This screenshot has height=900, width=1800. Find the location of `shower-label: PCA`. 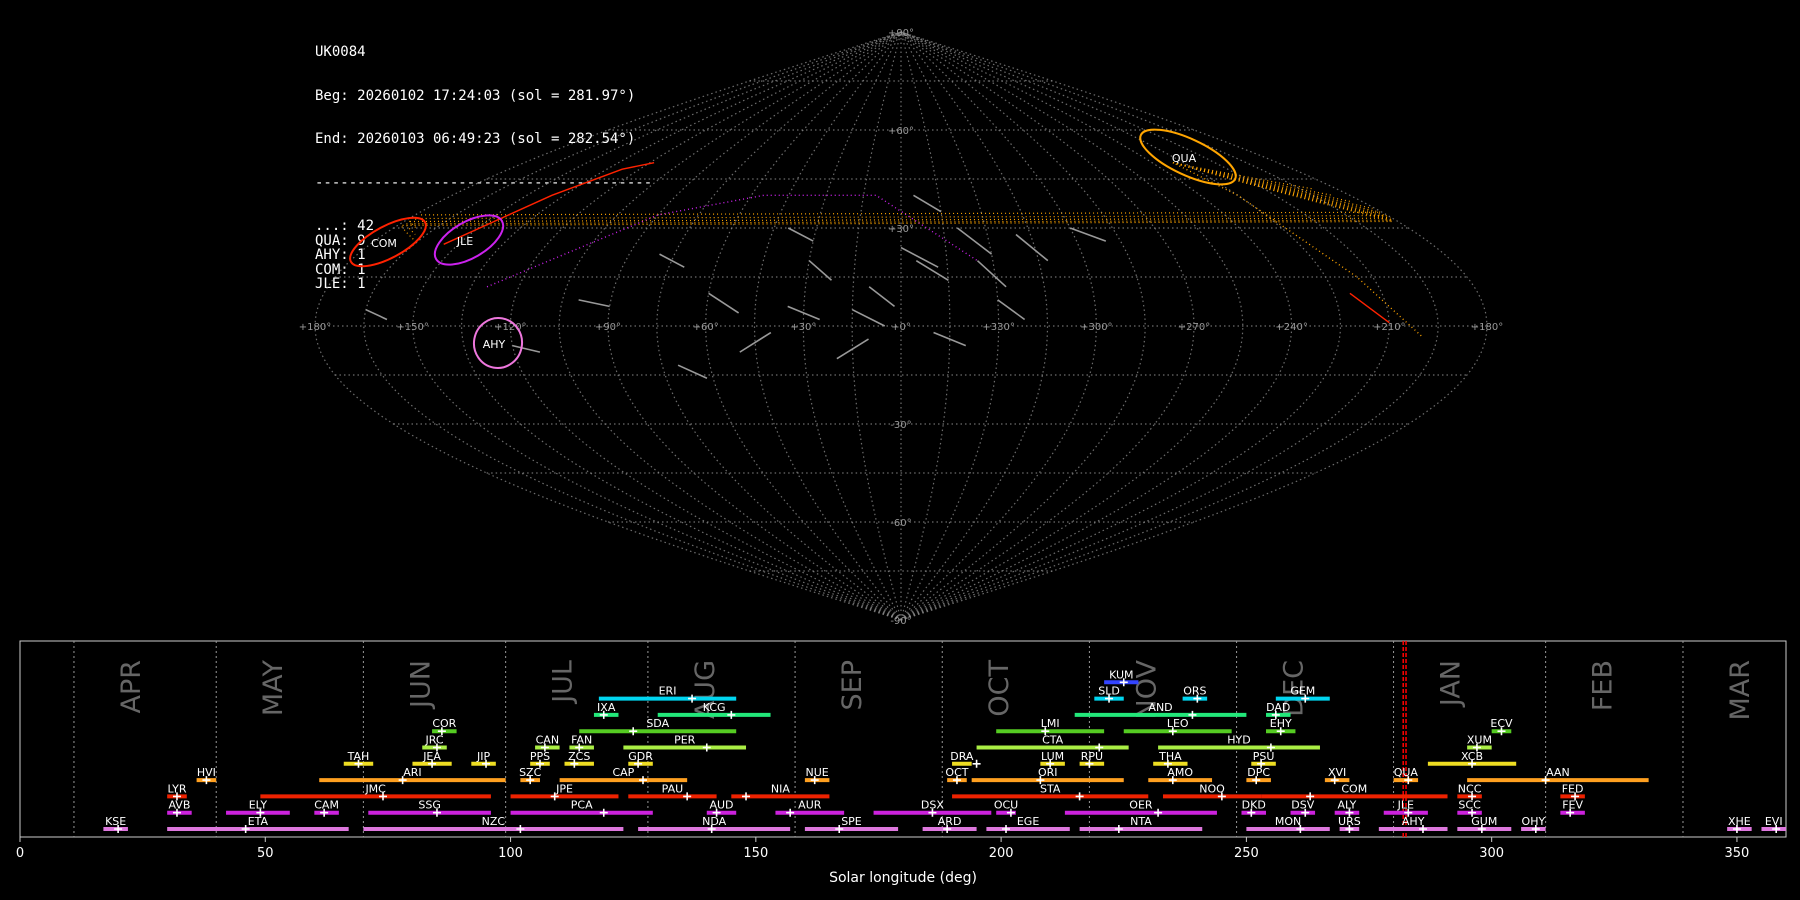

shower-label: PCA is located at coordinates (582, 805).